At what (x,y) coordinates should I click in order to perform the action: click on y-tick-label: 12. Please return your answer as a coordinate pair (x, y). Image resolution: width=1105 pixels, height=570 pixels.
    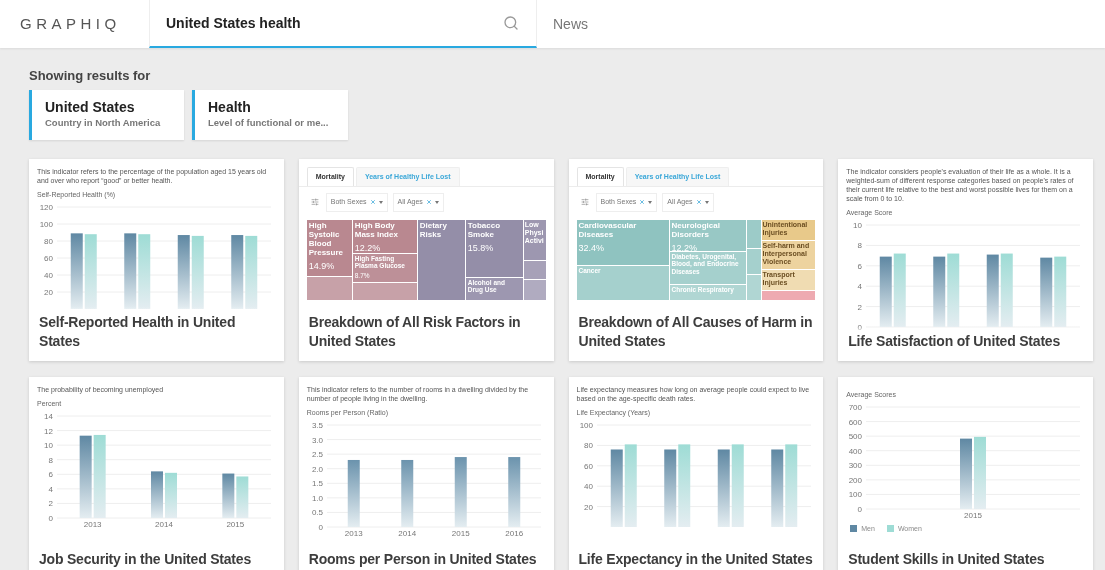
    Looking at the image, I should click on (48, 431).